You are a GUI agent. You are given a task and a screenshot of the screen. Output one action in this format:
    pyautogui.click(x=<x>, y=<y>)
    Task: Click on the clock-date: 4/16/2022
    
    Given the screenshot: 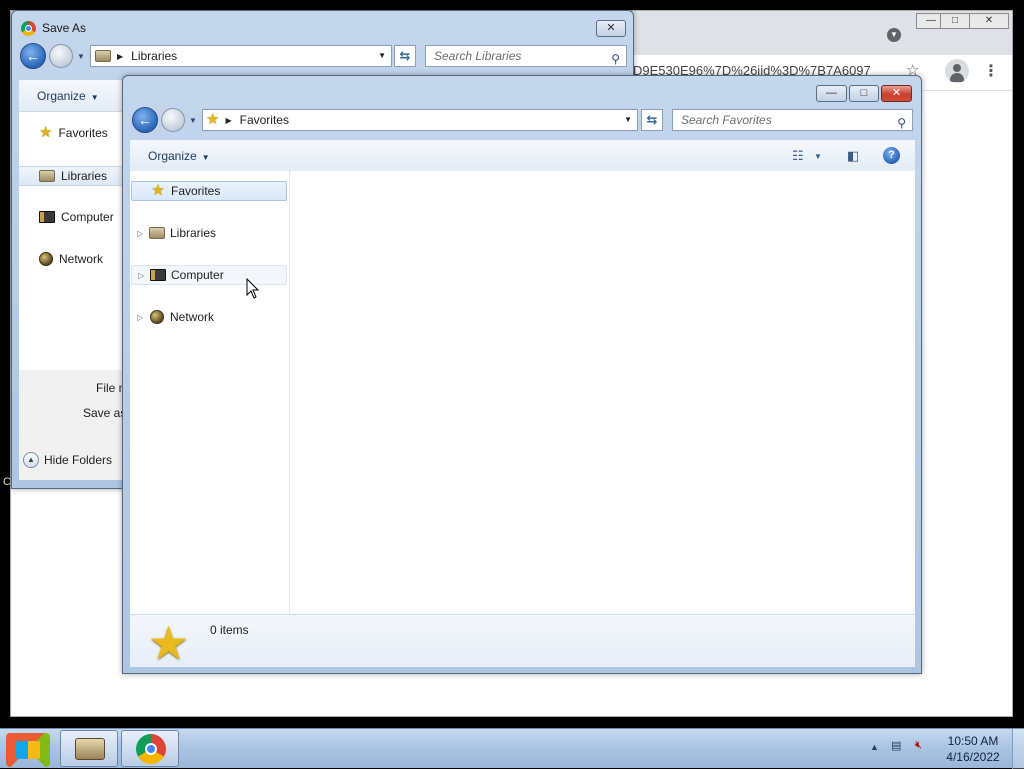 What is the action you would take?
    pyautogui.click(x=973, y=757)
    